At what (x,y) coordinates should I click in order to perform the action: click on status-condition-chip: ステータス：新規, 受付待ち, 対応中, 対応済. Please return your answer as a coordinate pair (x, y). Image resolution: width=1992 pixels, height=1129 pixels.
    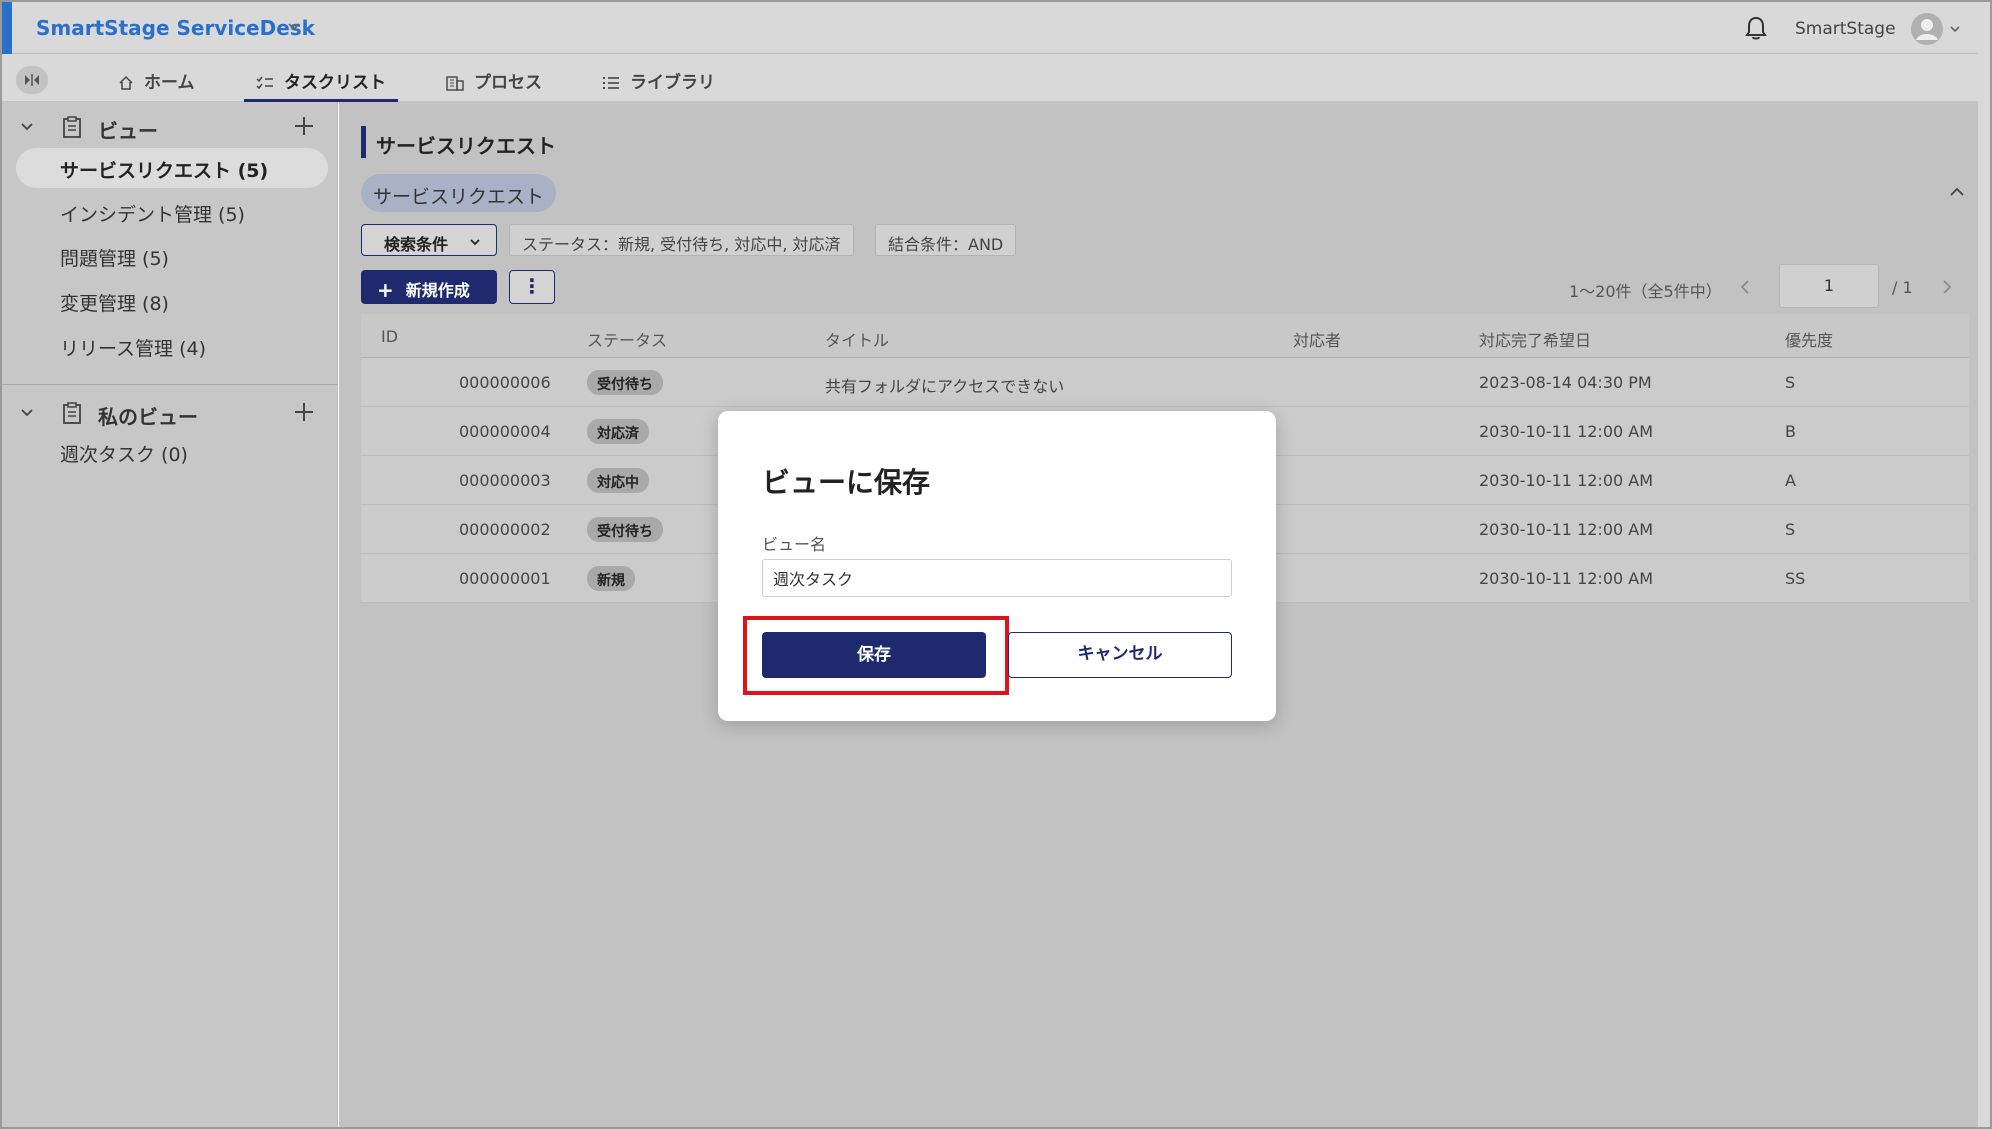
    Looking at the image, I should click on (681, 240).